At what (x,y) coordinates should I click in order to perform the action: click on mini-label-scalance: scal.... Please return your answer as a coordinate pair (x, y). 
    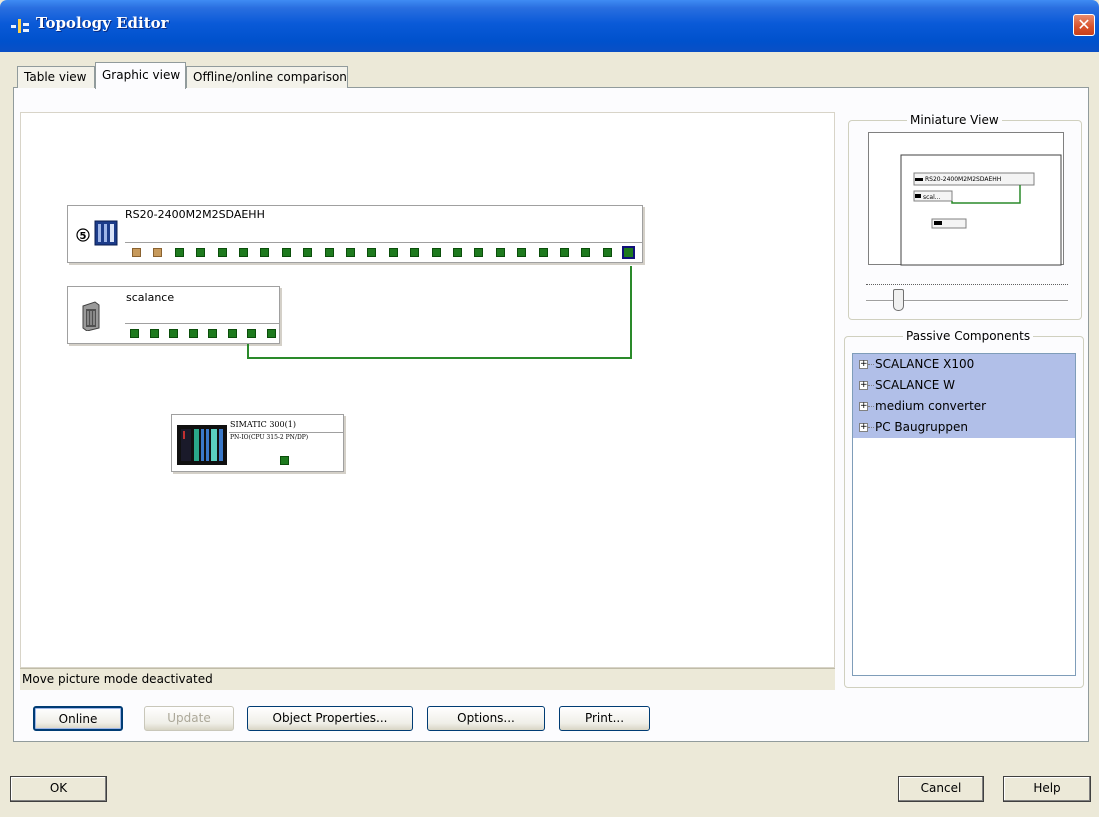
    Looking at the image, I should click on (932, 197).